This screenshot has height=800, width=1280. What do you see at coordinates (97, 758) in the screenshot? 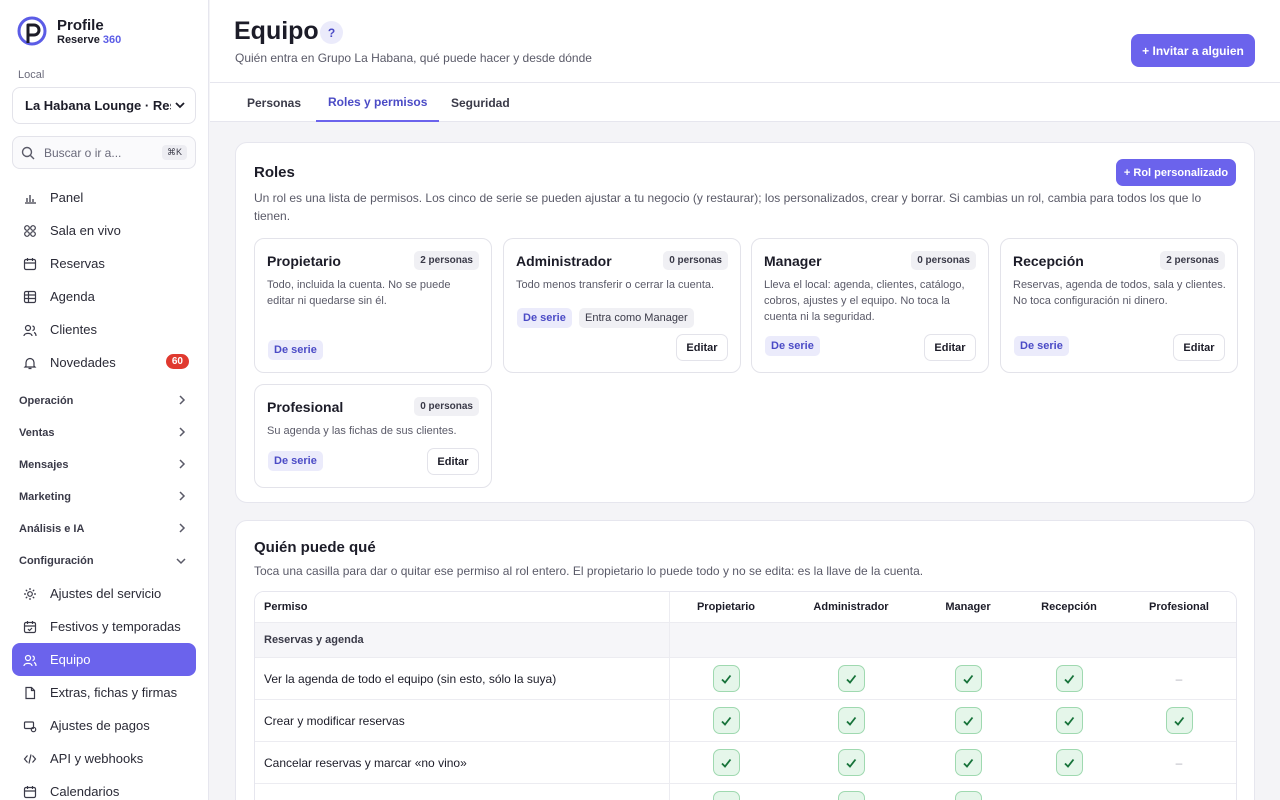
I see `sidebar-item-label: API y webhooks` at bounding box center [97, 758].